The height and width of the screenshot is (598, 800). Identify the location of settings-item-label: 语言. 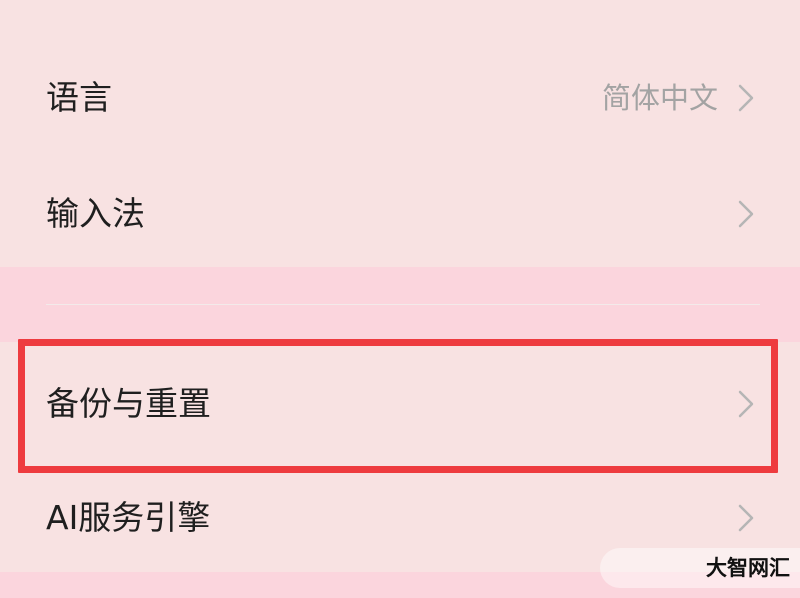
(79, 97).